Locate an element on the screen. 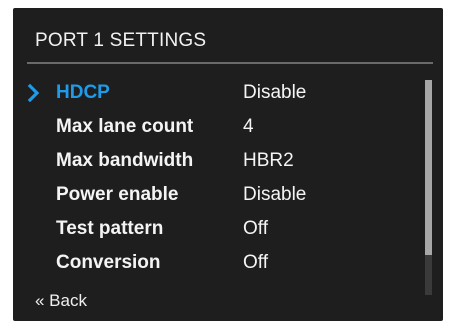 The height and width of the screenshot is (329, 453). menu-item-label: Conversion is located at coordinates (108, 262).